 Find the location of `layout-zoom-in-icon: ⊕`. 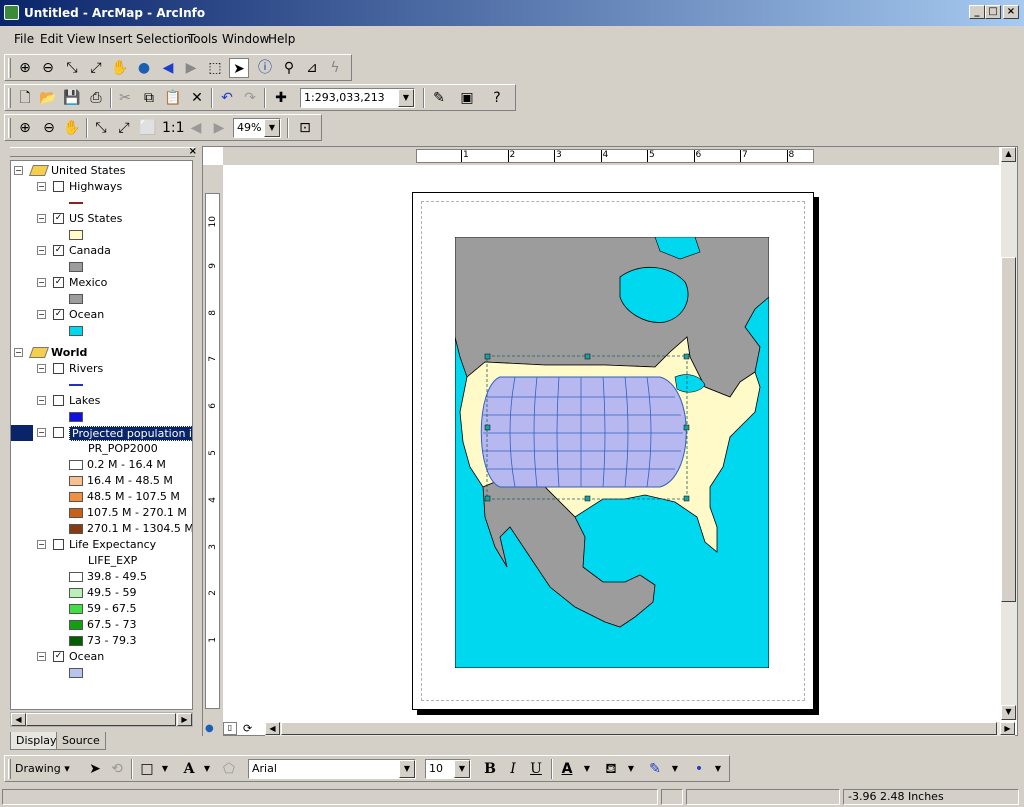

layout-zoom-in-icon: ⊕ is located at coordinates (25, 128).